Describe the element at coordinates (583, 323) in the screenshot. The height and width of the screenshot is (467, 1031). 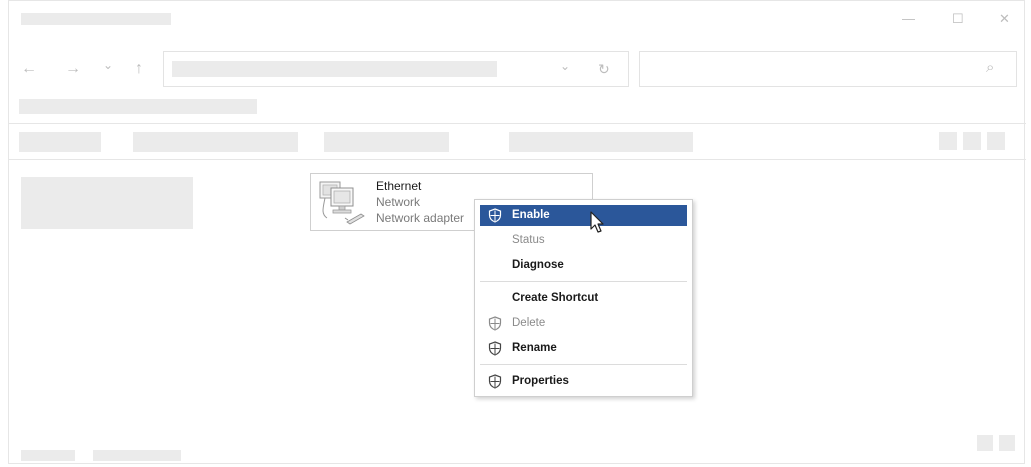
I see `menu-item-delete: Delete` at that location.